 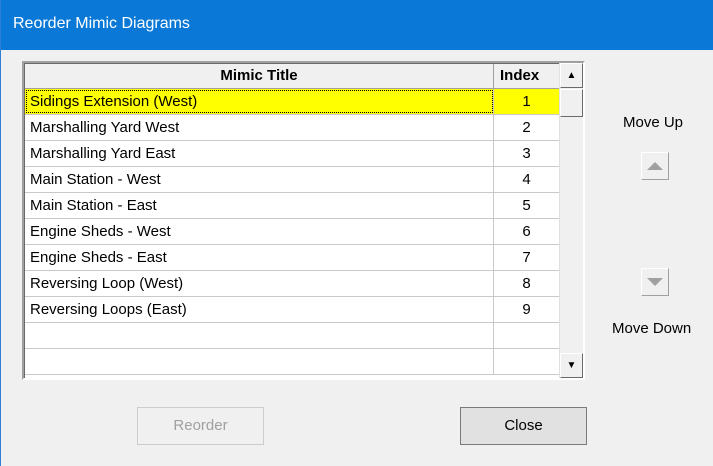 I want to click on move-up-label: Move Up, so click(x=653, y=122).